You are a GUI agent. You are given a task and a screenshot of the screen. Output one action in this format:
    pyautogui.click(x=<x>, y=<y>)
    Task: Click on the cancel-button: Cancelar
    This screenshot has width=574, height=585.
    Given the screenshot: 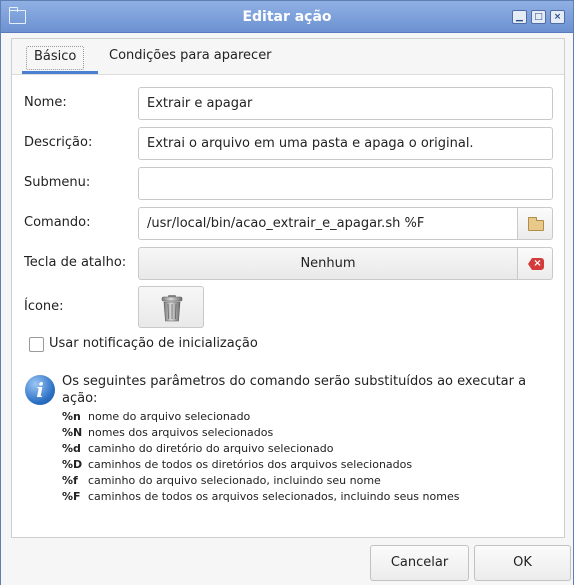 What is the action you would take?
    pyautogui.click(x=419, y=563)
    